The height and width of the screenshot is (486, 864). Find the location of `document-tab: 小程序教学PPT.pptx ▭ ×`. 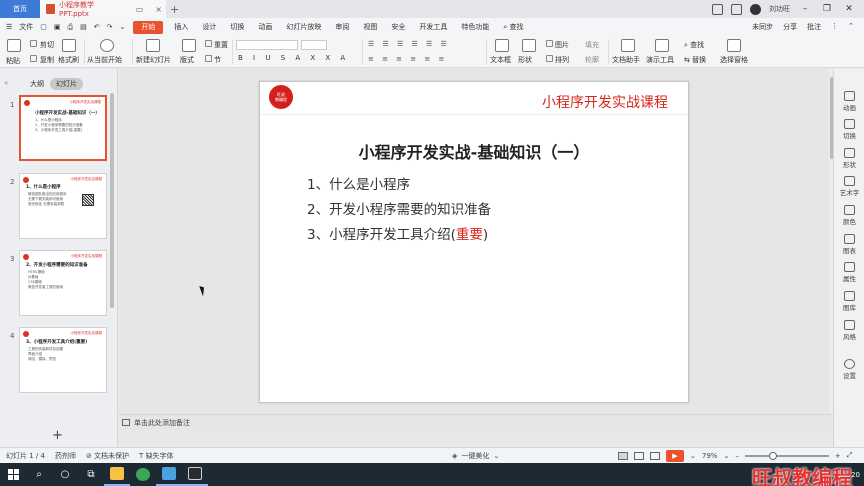

document-tab: 小程序教学PPT.pptx ▭ × is located at coordinates (103, 9).